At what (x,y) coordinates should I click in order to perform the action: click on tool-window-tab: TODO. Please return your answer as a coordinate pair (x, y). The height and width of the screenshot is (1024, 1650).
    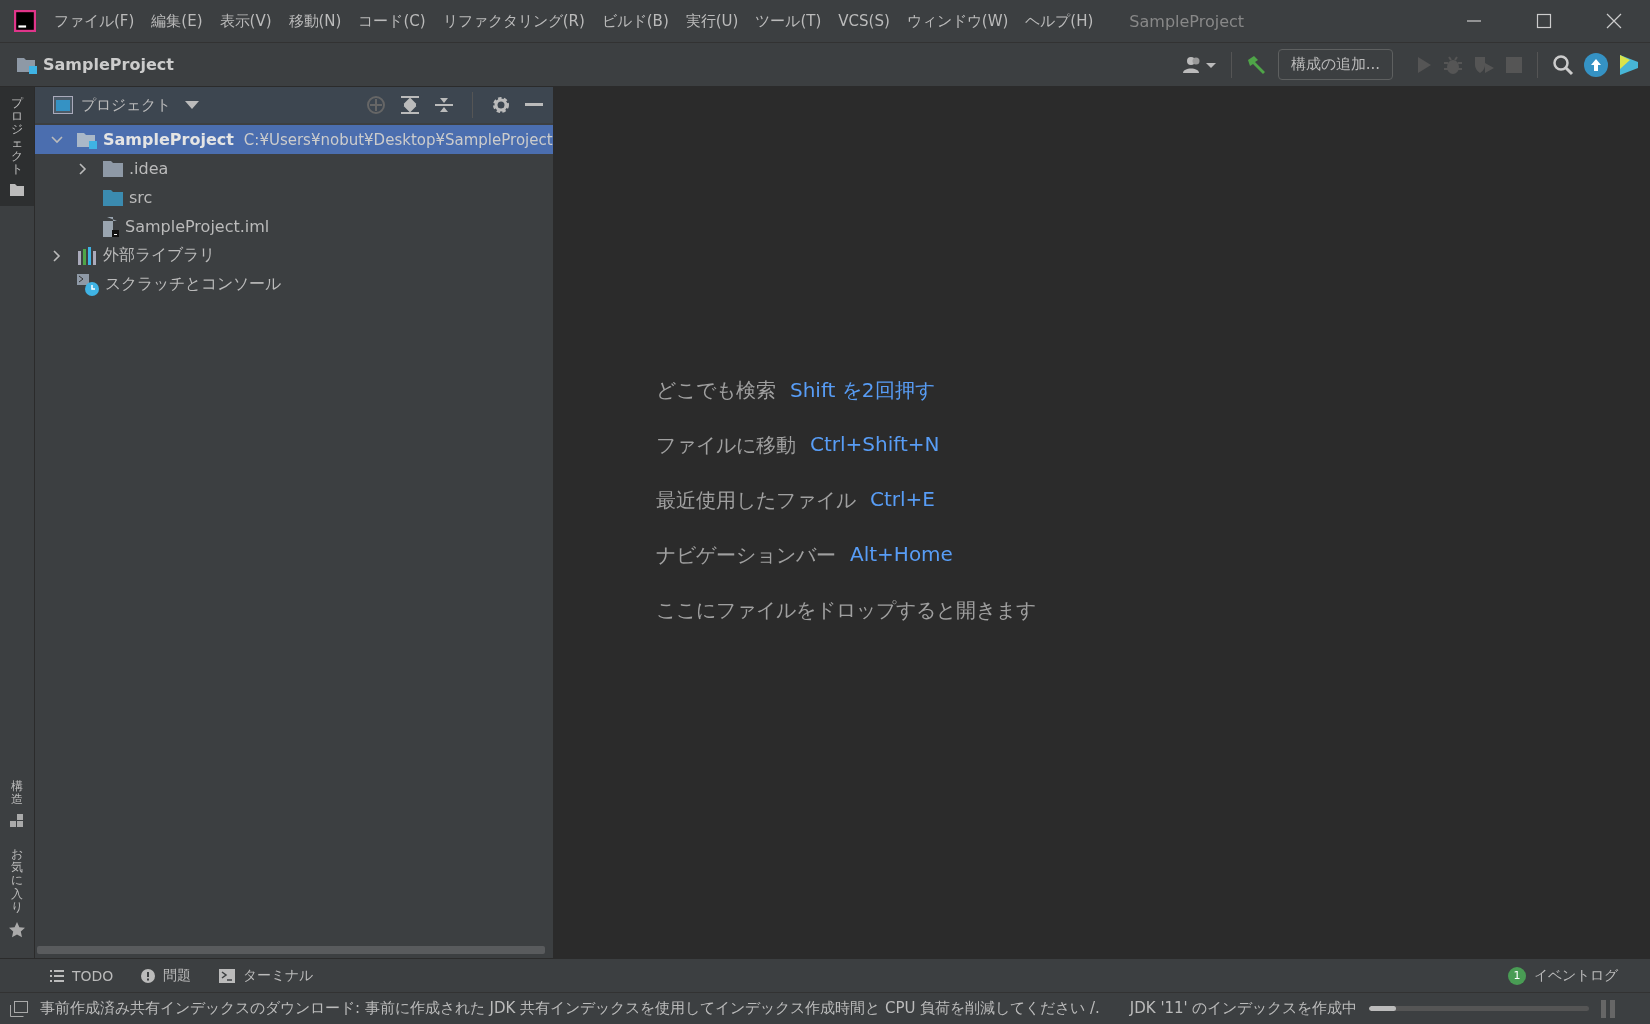
    Looking at the image, I should click on (82, 975).